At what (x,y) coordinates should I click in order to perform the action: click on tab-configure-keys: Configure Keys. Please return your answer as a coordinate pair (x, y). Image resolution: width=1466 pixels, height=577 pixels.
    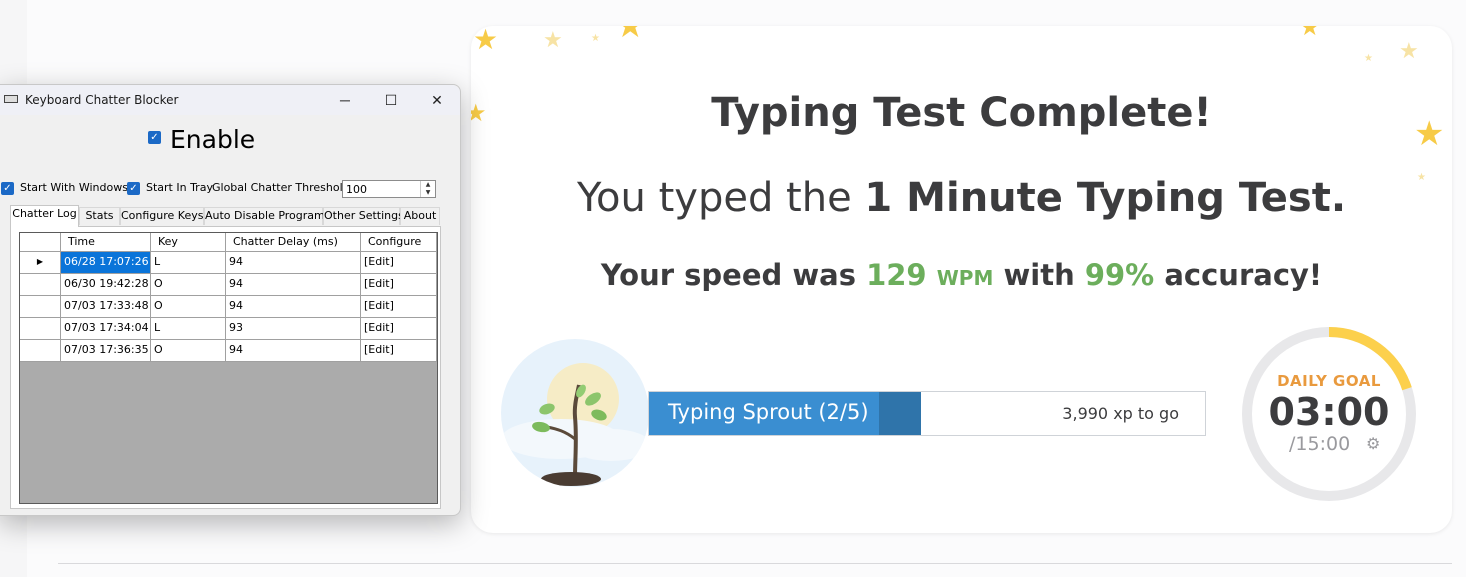
    Looking at the image, I should click on (162, 216).